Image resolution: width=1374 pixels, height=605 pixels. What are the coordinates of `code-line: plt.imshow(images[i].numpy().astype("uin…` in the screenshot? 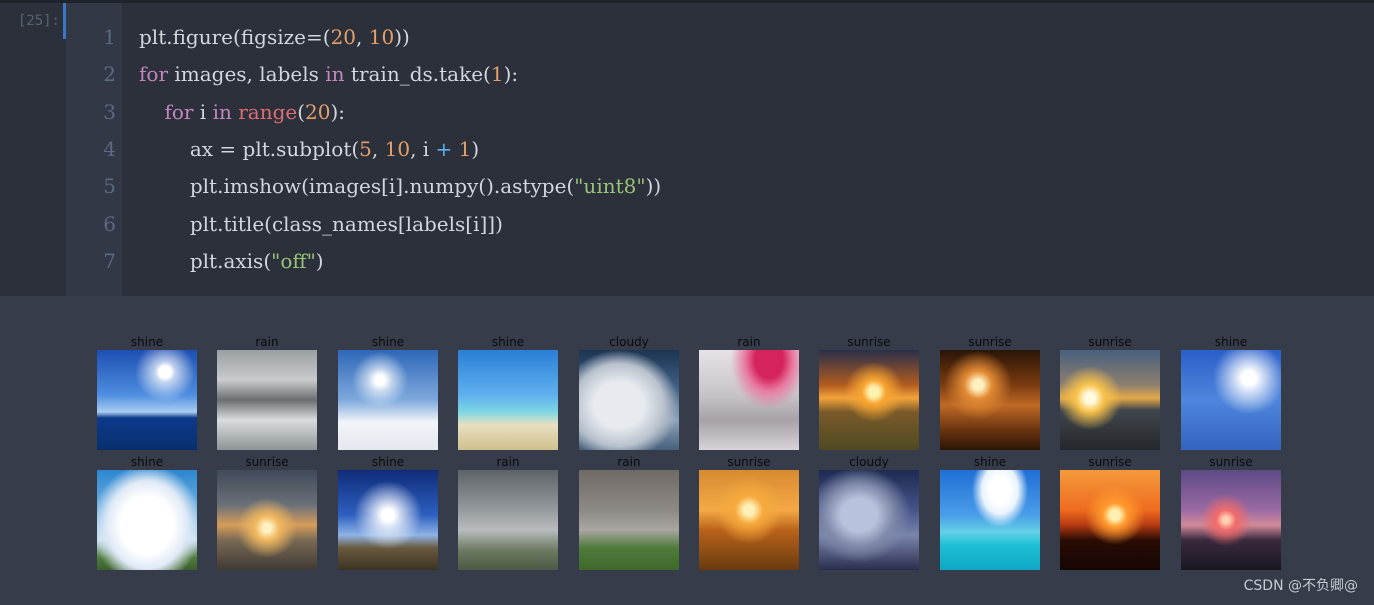 It's located at (400, 186).